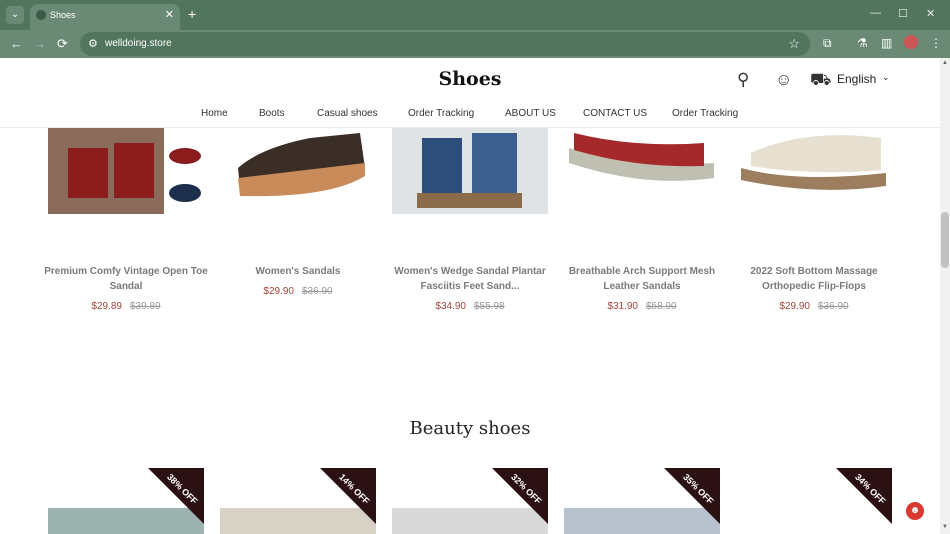  What do you see at coordinates (945, 527) in the screenshot?
I see `scroll-down-icon: ▼` at bounding box center [945, 527].